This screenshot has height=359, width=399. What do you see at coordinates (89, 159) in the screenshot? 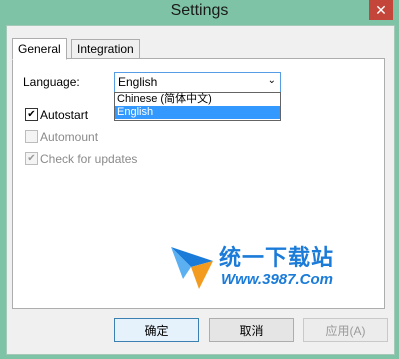
I see `check-updates-label: Check for updates` at bounding box center [89, 159].